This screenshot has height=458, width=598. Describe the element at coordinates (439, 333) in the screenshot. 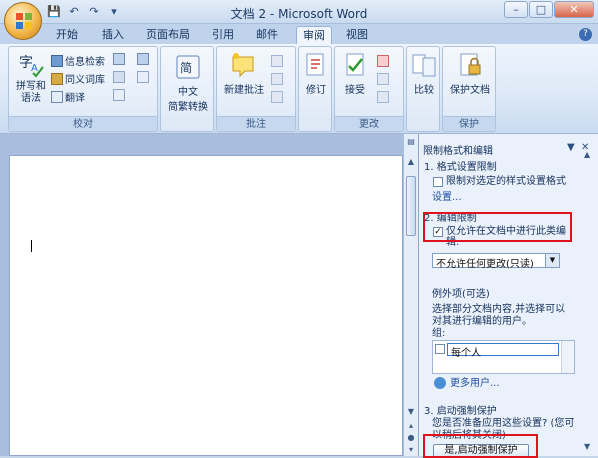

I see `groups-label: 组:` at that location.